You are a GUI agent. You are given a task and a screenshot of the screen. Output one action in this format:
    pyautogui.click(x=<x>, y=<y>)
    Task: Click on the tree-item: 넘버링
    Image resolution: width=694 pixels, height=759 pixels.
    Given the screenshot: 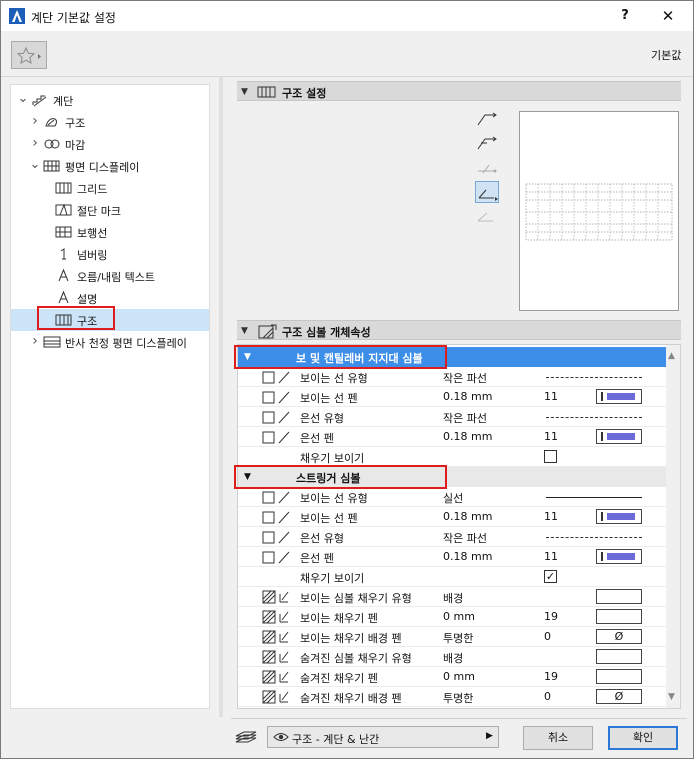 What is the action you would take?
    pyautogui.click(x=110, y=254)
    